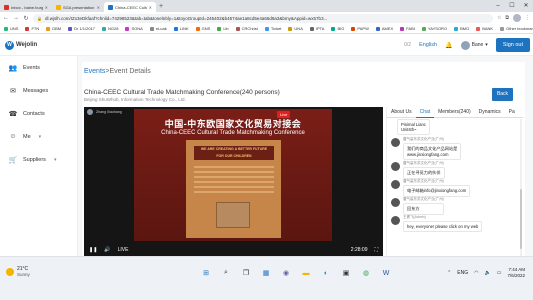  What do you see at coordinates (246, 28) in the screenshot?
I see `bookmark-item: CRChrist` at bounding box center [246, 28].